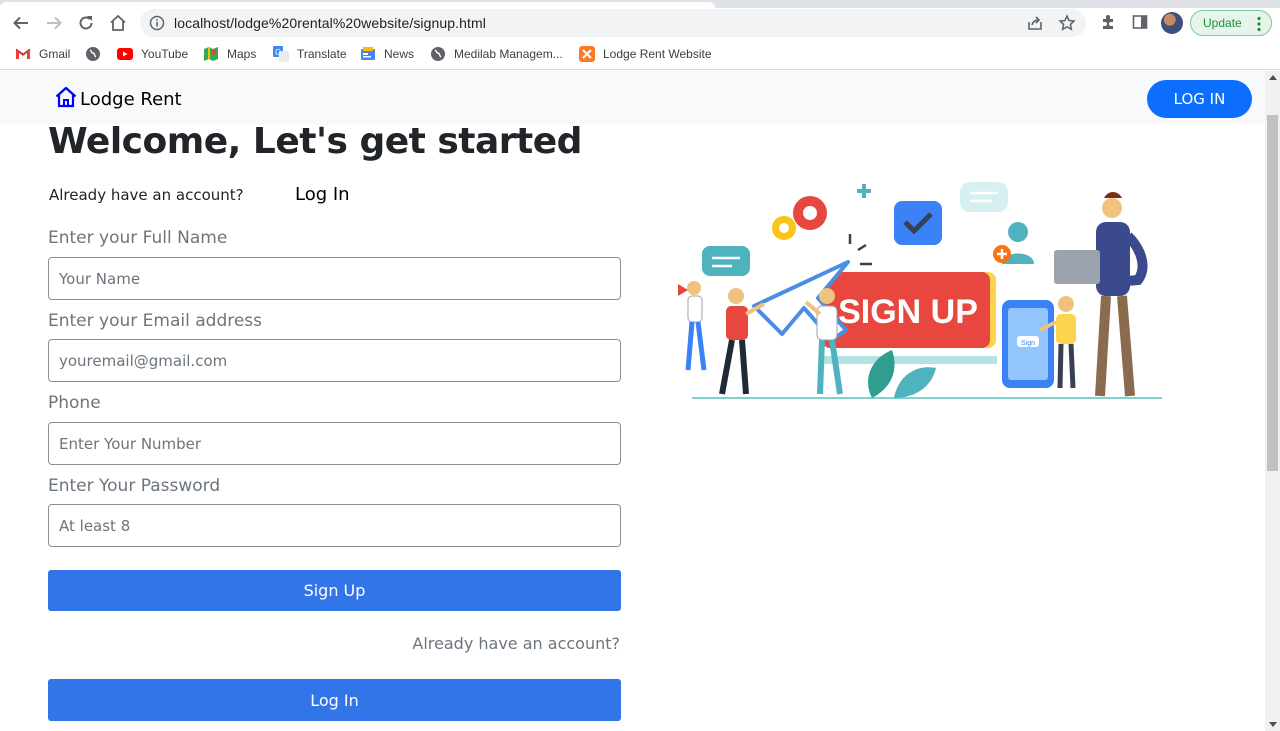 This screenshot has width=1280, height=731. What do you see at coordinates (645, 54) in the screenshot?
I see `bookmark-lodge-rent: Lodge Rent Website` at bounding box center [645, 54].